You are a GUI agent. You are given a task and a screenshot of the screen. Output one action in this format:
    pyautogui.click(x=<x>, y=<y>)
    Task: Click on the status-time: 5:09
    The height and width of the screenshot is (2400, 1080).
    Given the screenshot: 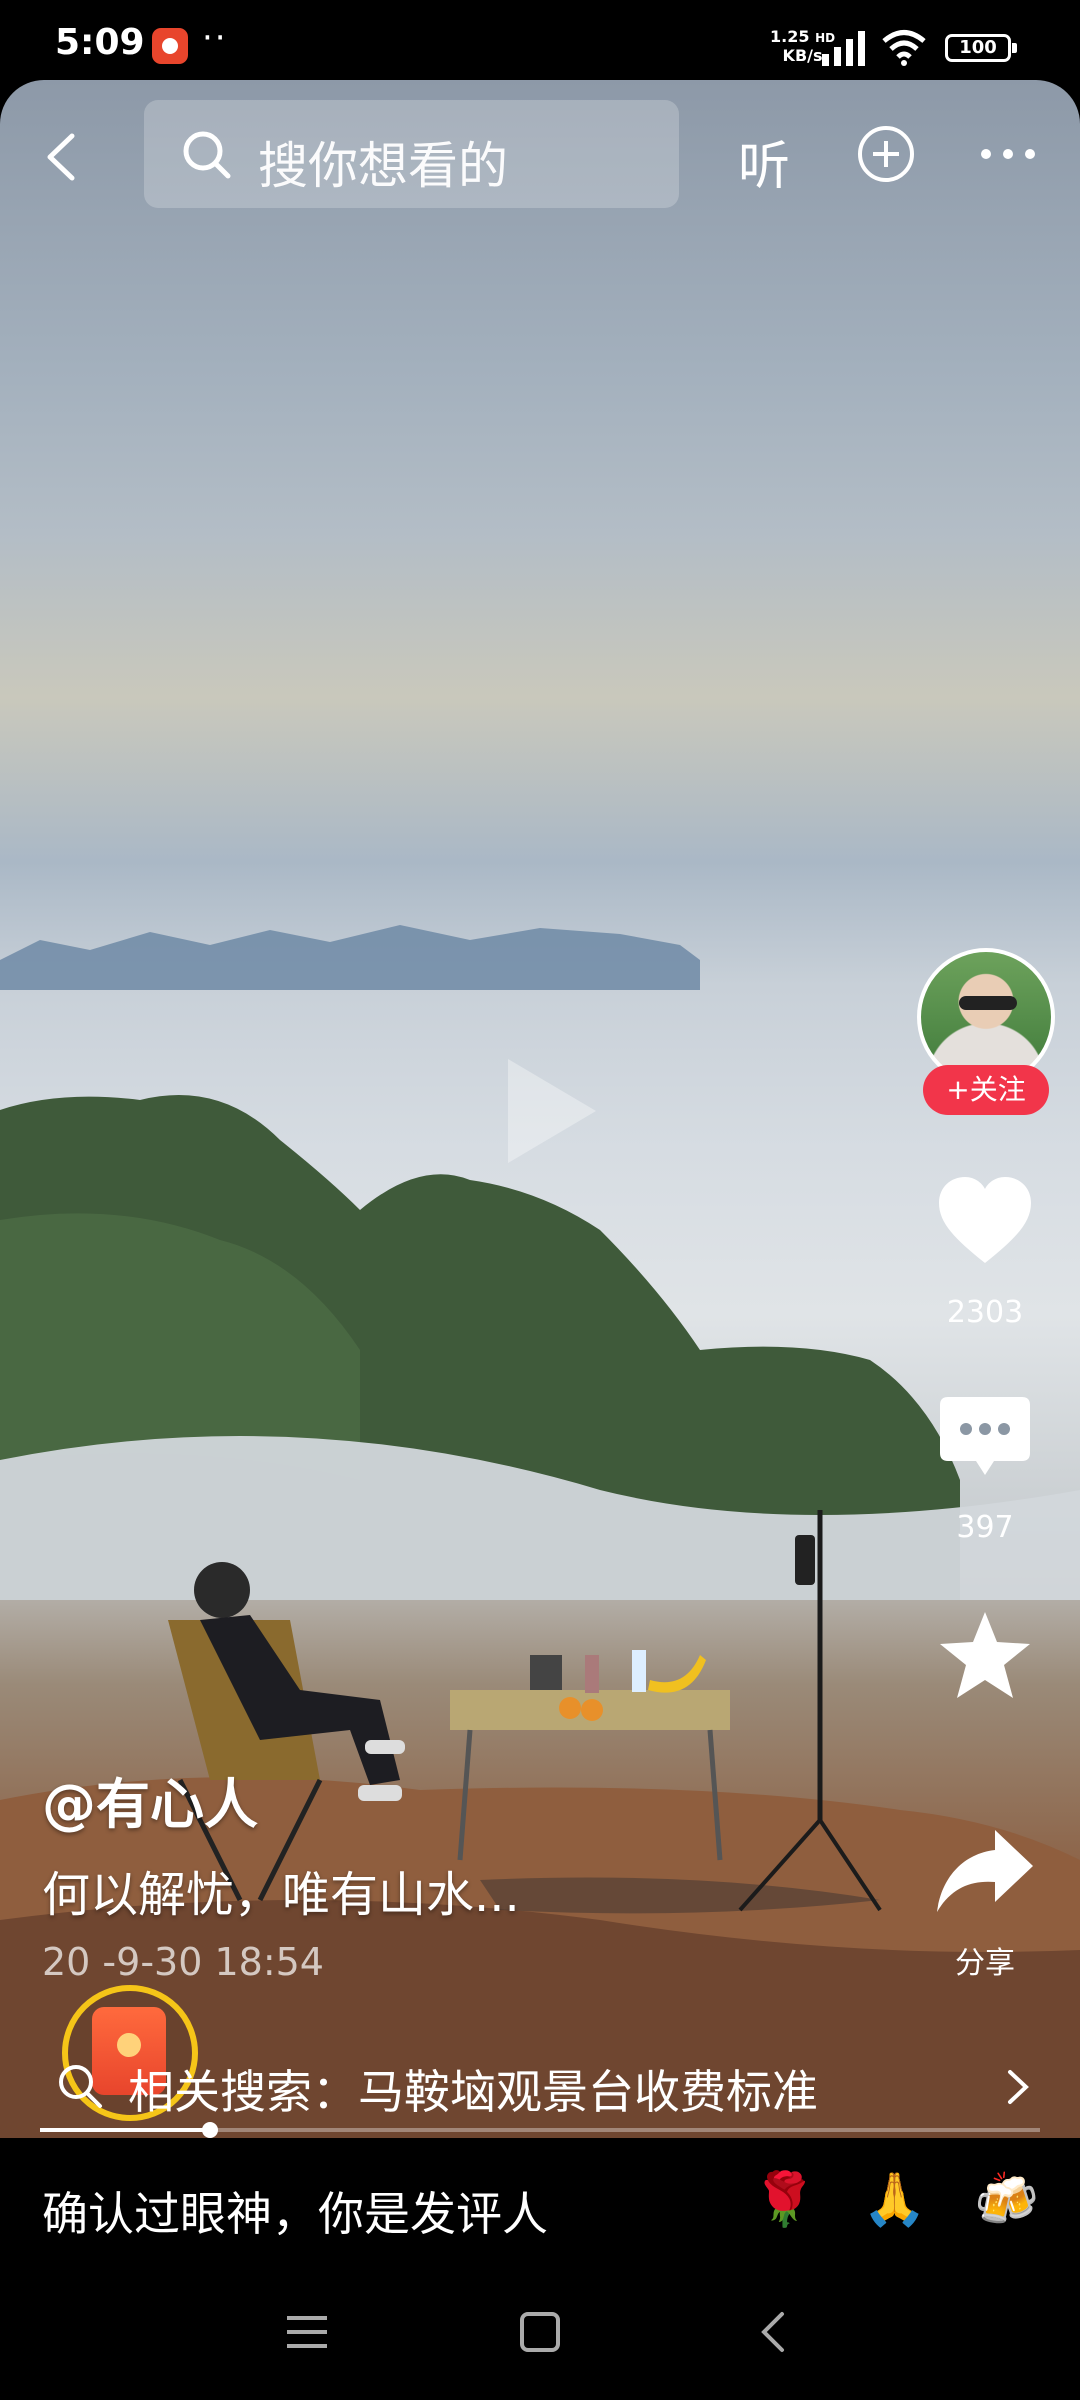 What is the action you would take?
    pyautogui.click(x=100, y=42)
    